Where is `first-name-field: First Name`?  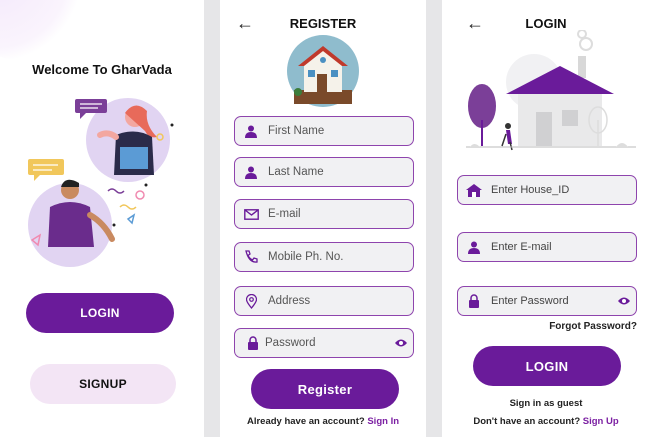
first-name-field: First Name is located at coordinates (324, 131).